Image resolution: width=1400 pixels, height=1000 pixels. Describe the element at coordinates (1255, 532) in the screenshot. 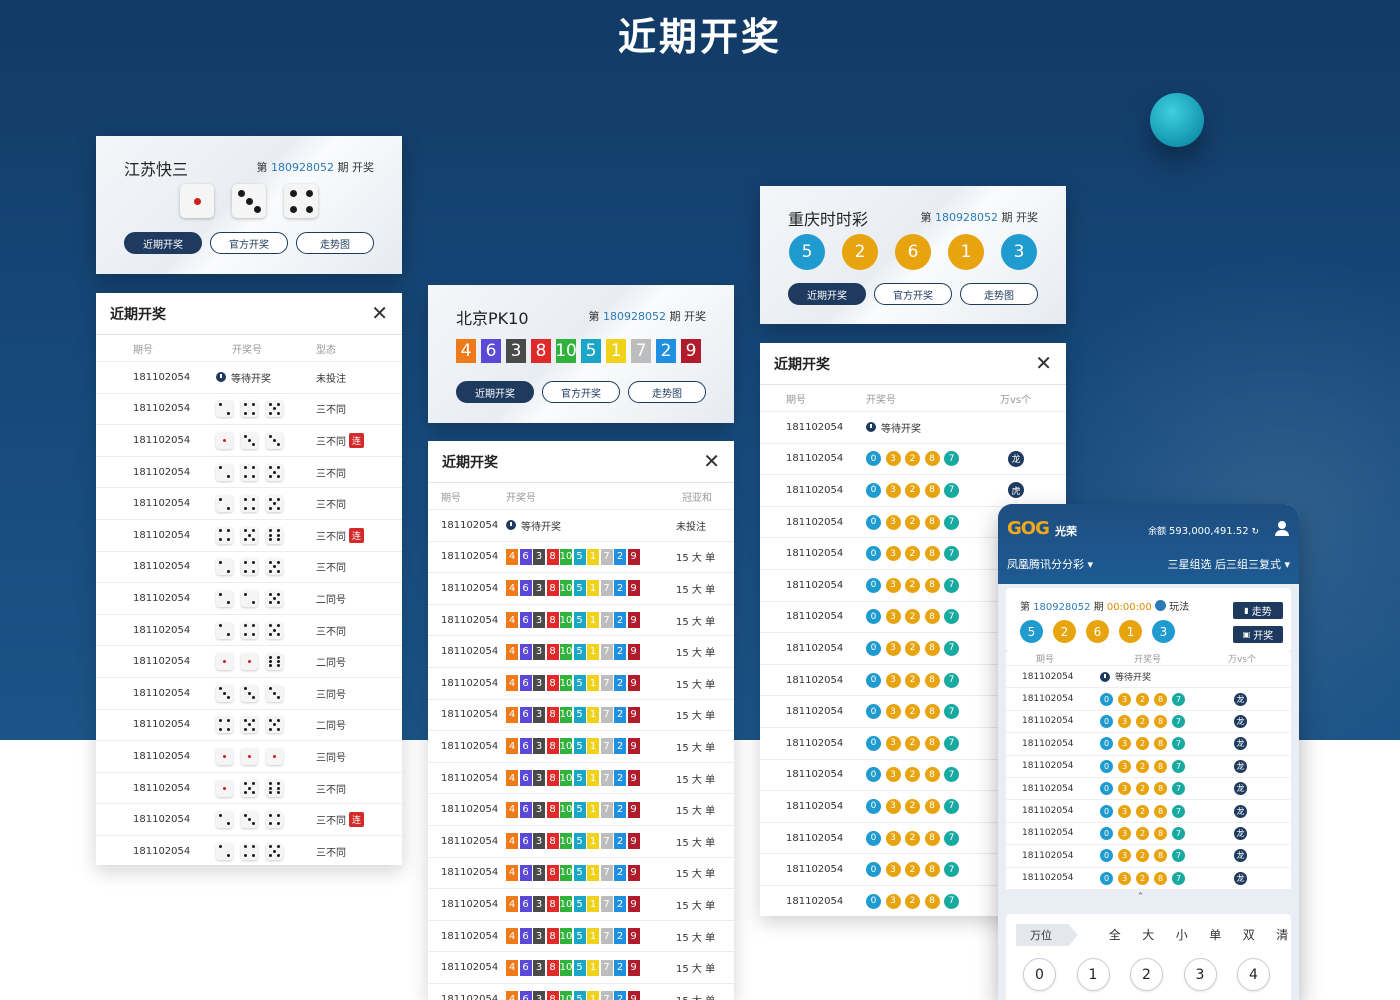

I see `refresh-icon: ↻` at that location.